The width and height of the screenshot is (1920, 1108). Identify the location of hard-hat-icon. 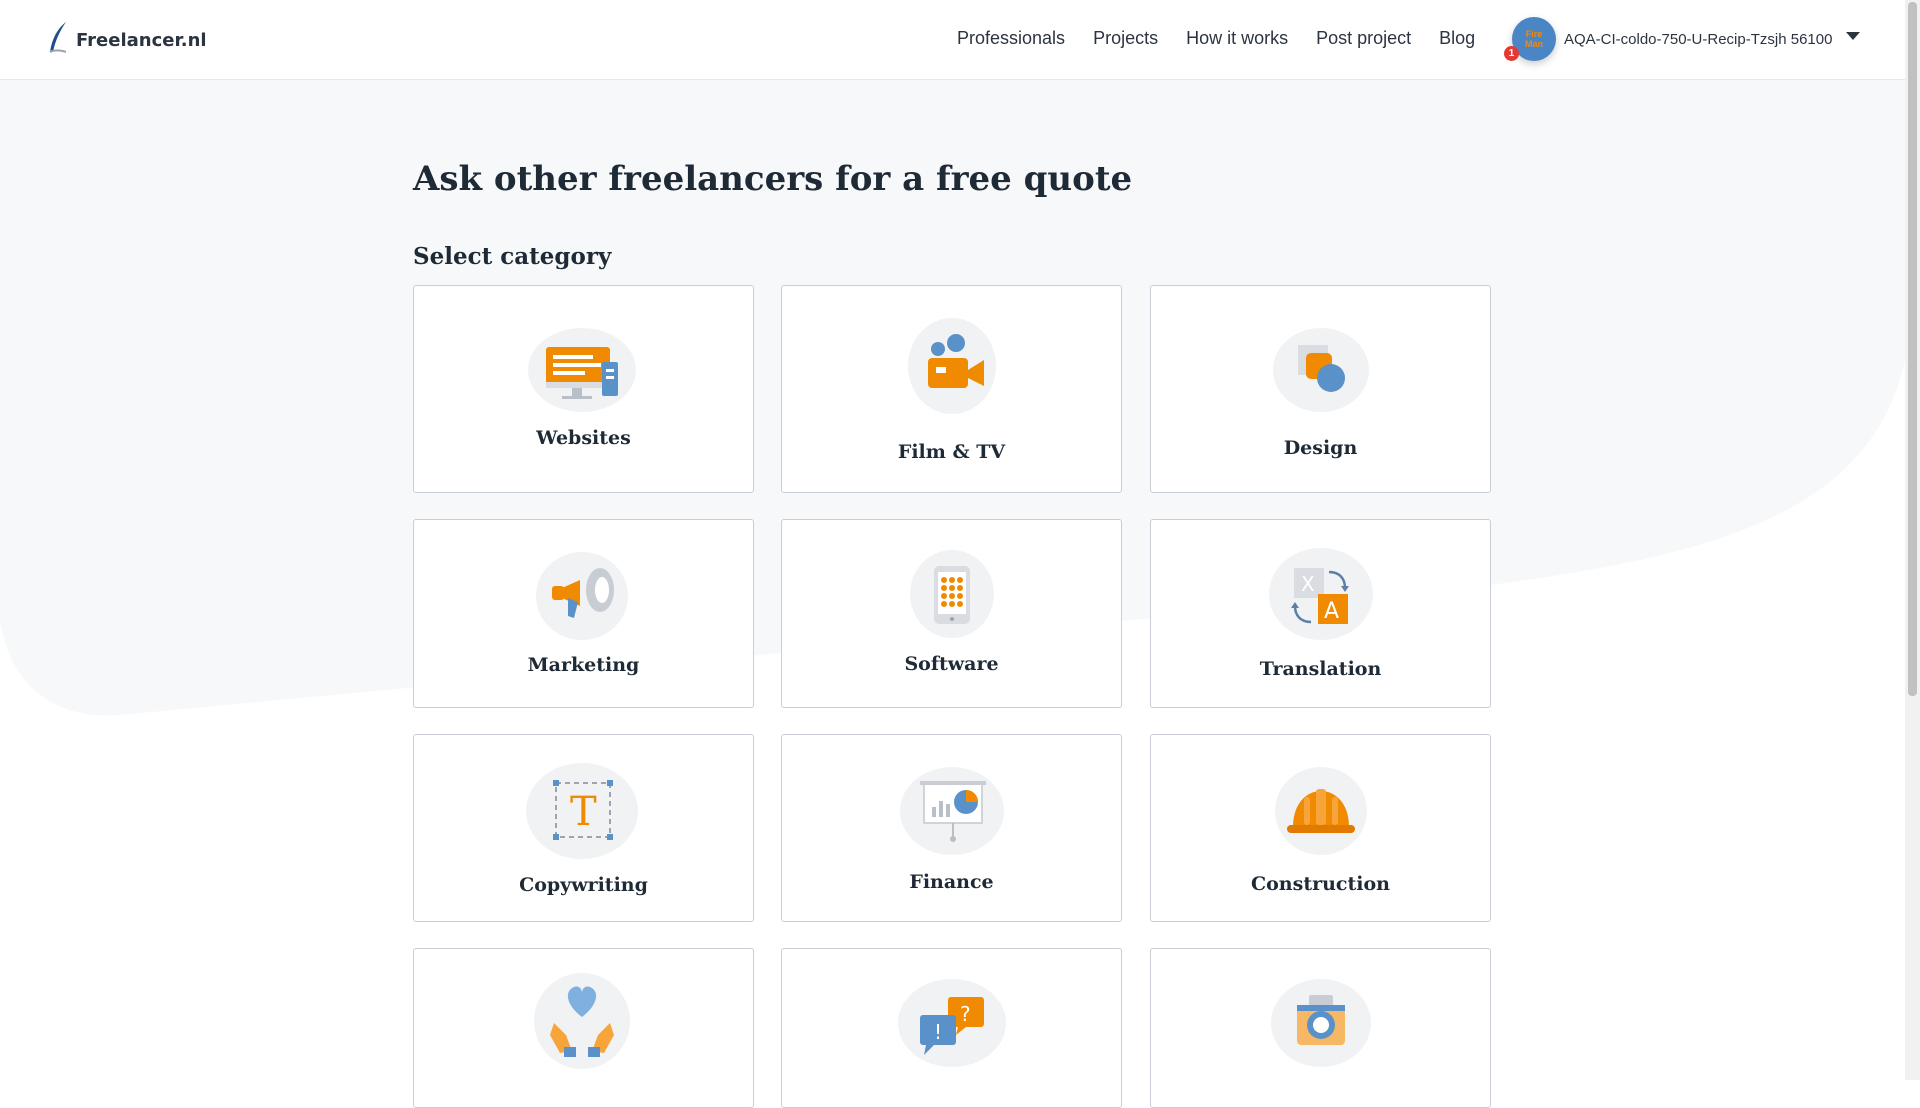
(1321, 815).